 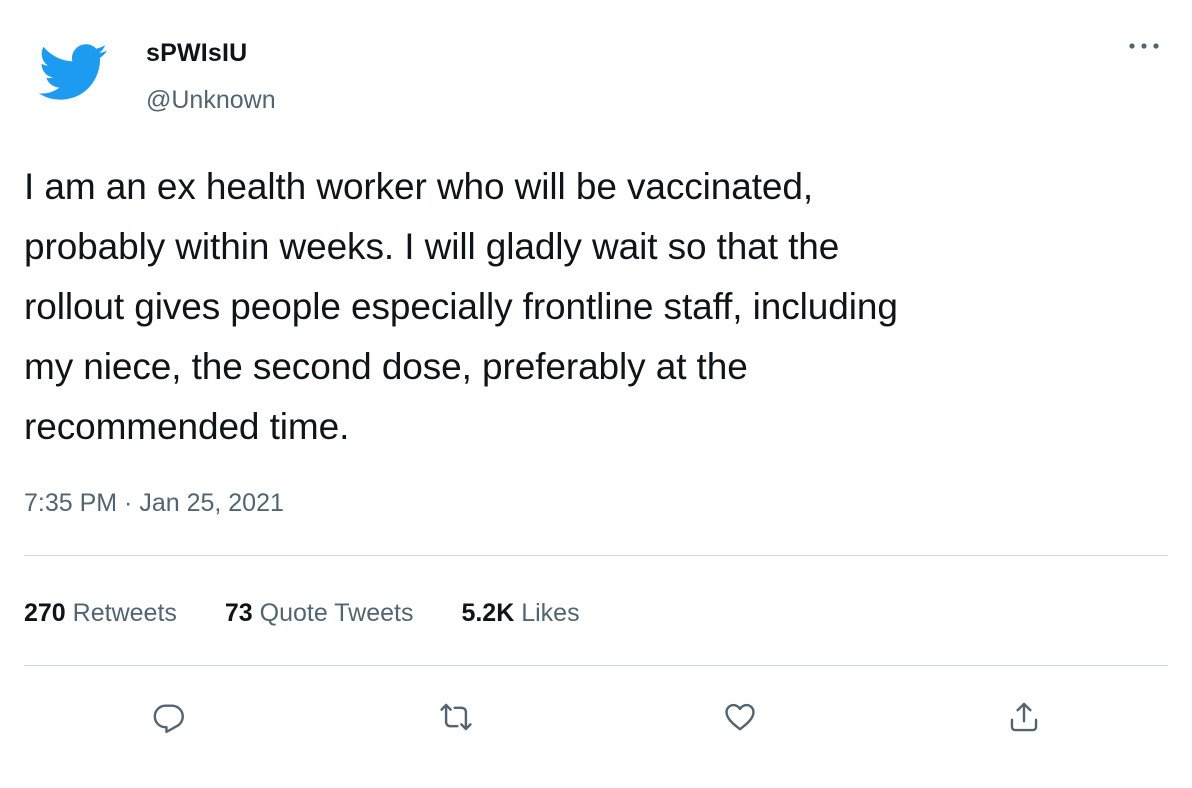 I want to click on like-button, so click(x=740, y=717).